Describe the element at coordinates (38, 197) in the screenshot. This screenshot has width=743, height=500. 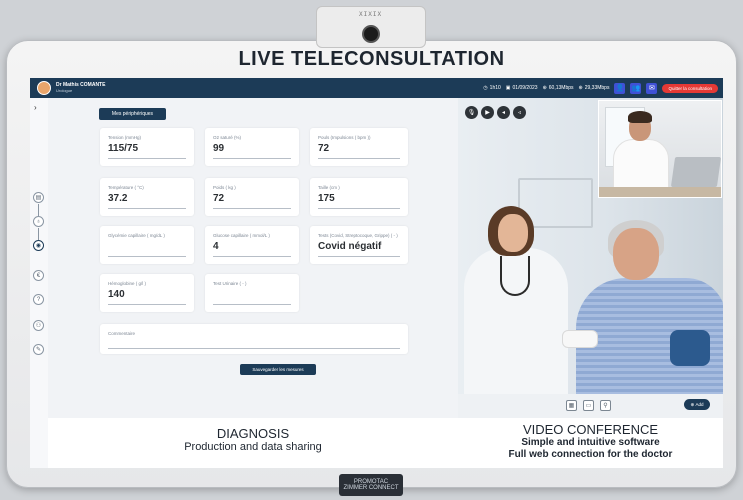
I see `document-icon: ▤` at that location.